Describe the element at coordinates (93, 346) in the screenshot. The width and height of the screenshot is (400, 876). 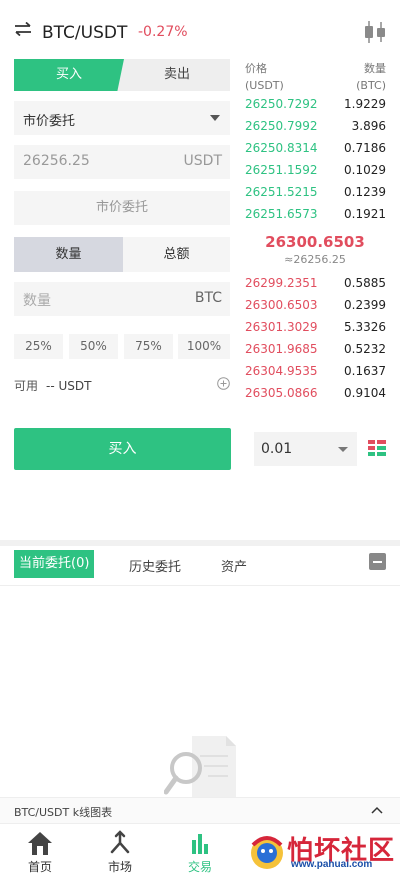
I see `percent-50-button: 50%` at that location.